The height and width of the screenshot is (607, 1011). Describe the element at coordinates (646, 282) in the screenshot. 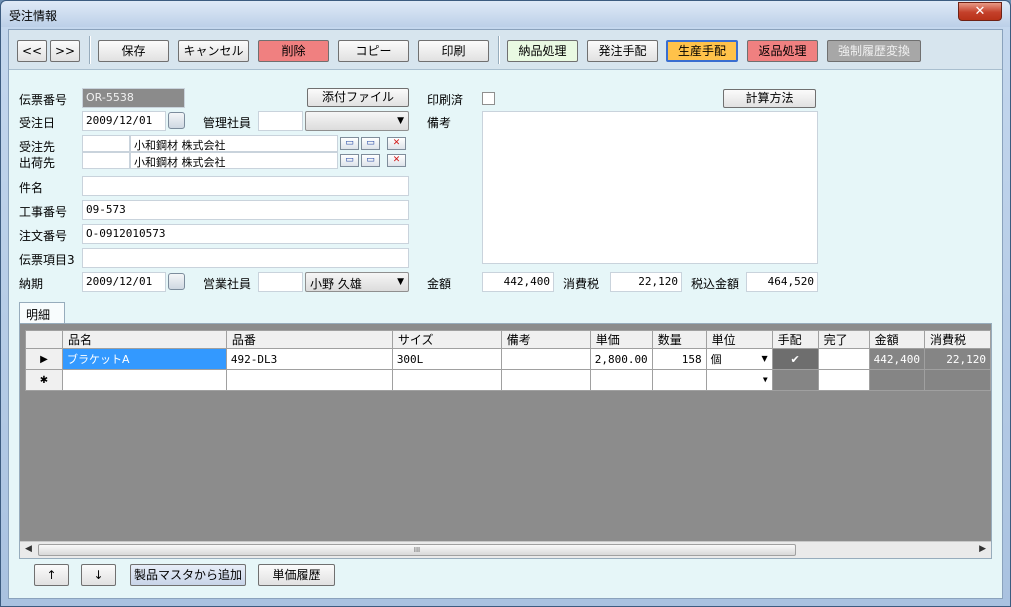

I see `tax-field: 22,120` at that location.